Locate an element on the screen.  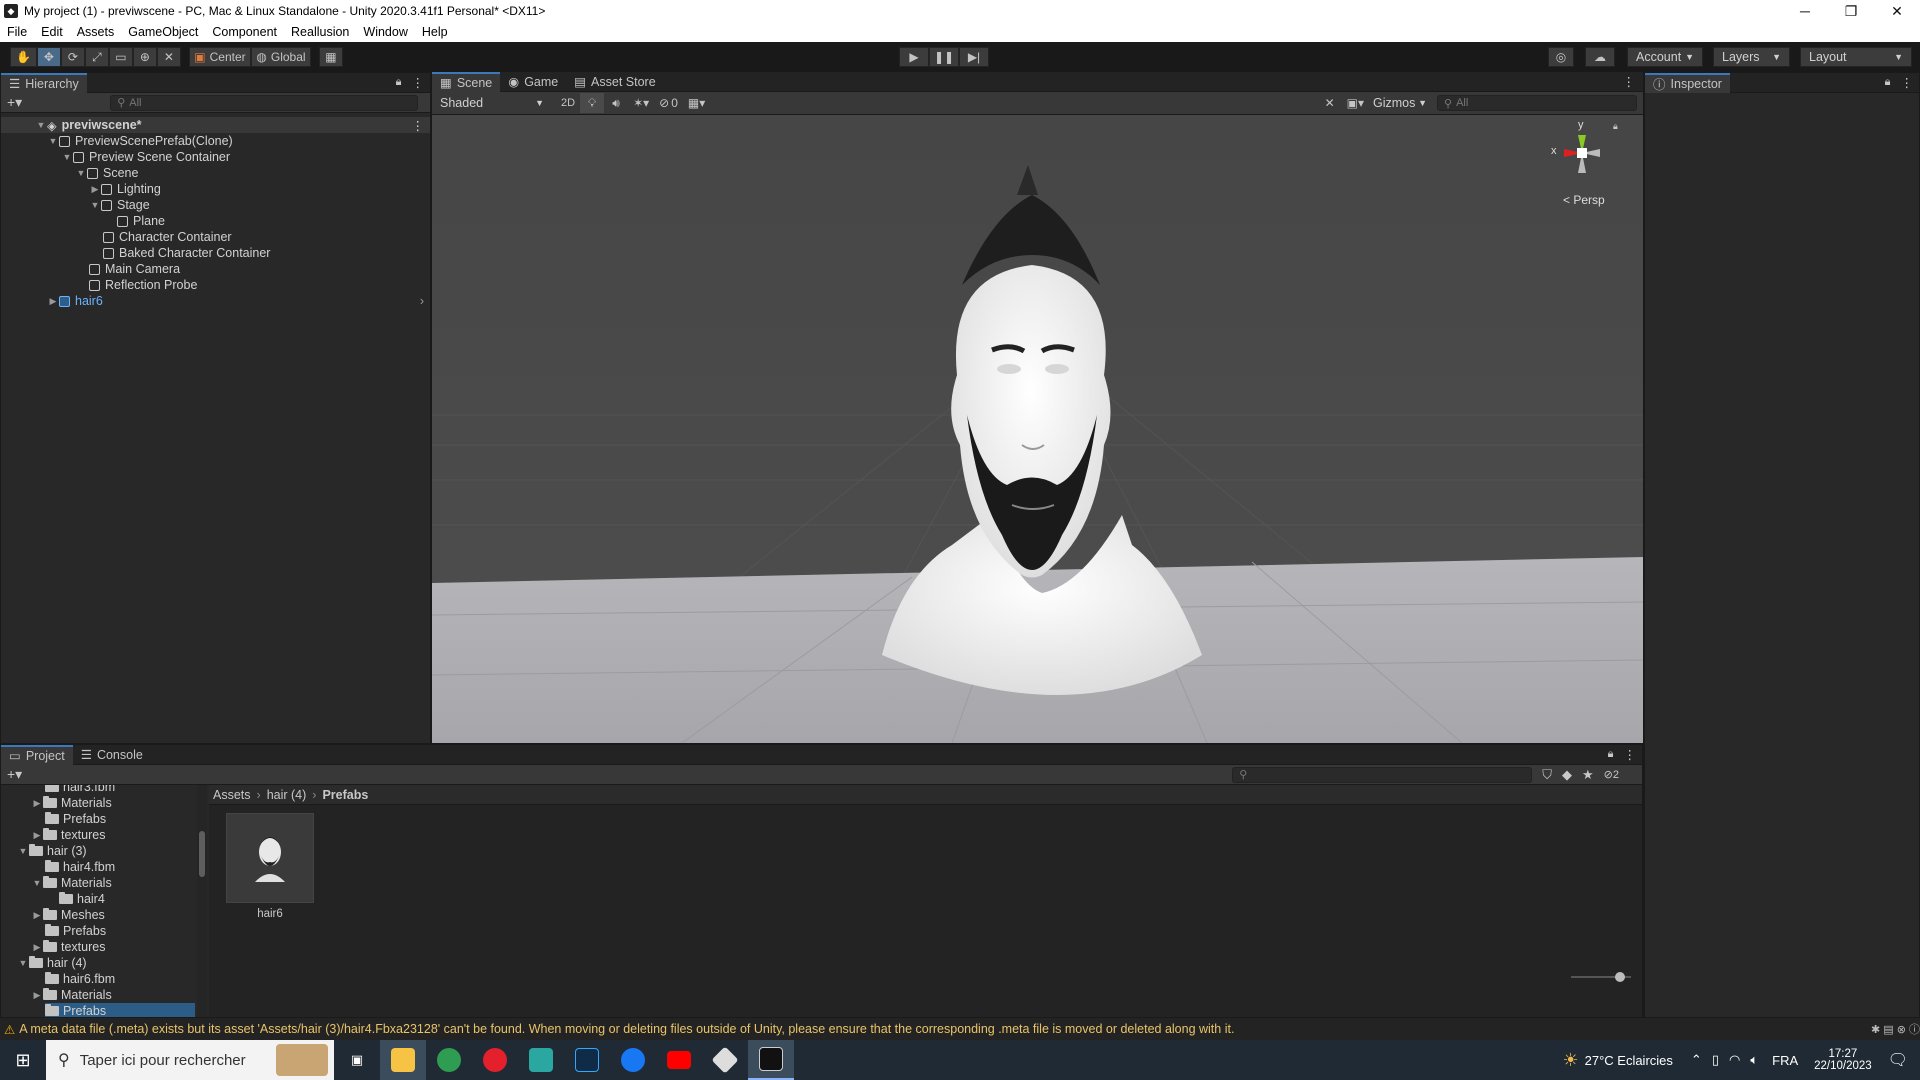
device-icon: ▯ is located at coordinates (1715, 1060).